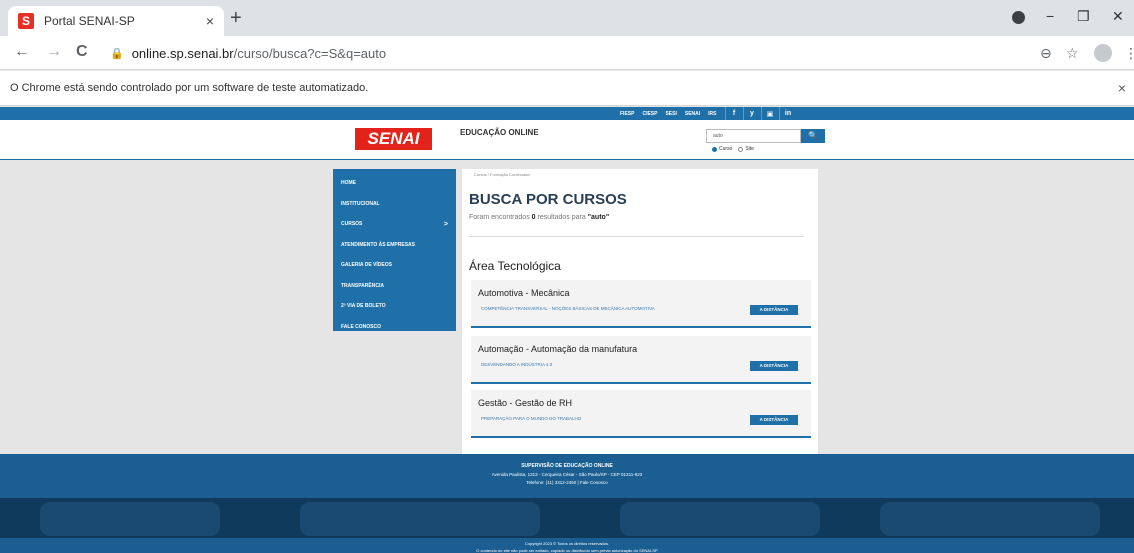 This screenshot has height=553, width=1134. What do you see at coordinates (567, 140) in the screenshot?
I see `site-header: SENAI EDUCAÇÃO ONLINE auto 🔍 Curso Site` at bounding box center [567, 140].